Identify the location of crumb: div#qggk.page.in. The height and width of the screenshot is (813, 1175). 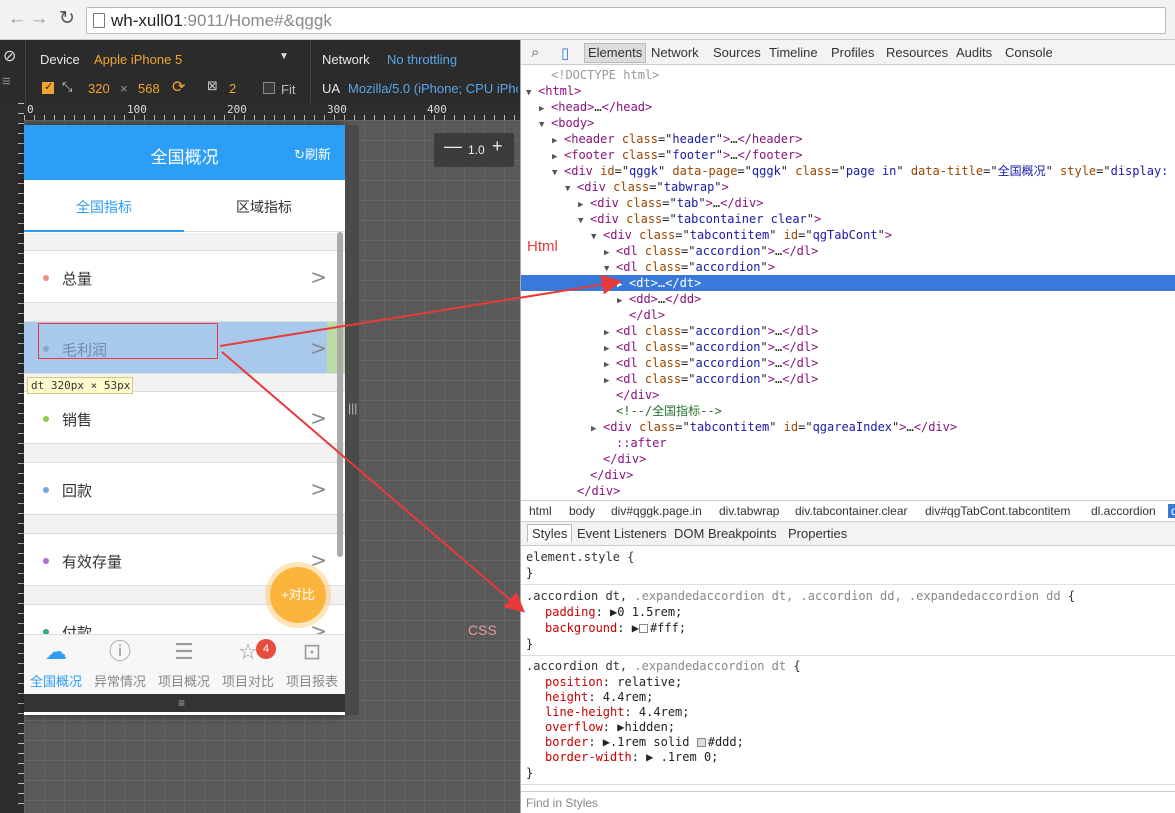
(656, 511).